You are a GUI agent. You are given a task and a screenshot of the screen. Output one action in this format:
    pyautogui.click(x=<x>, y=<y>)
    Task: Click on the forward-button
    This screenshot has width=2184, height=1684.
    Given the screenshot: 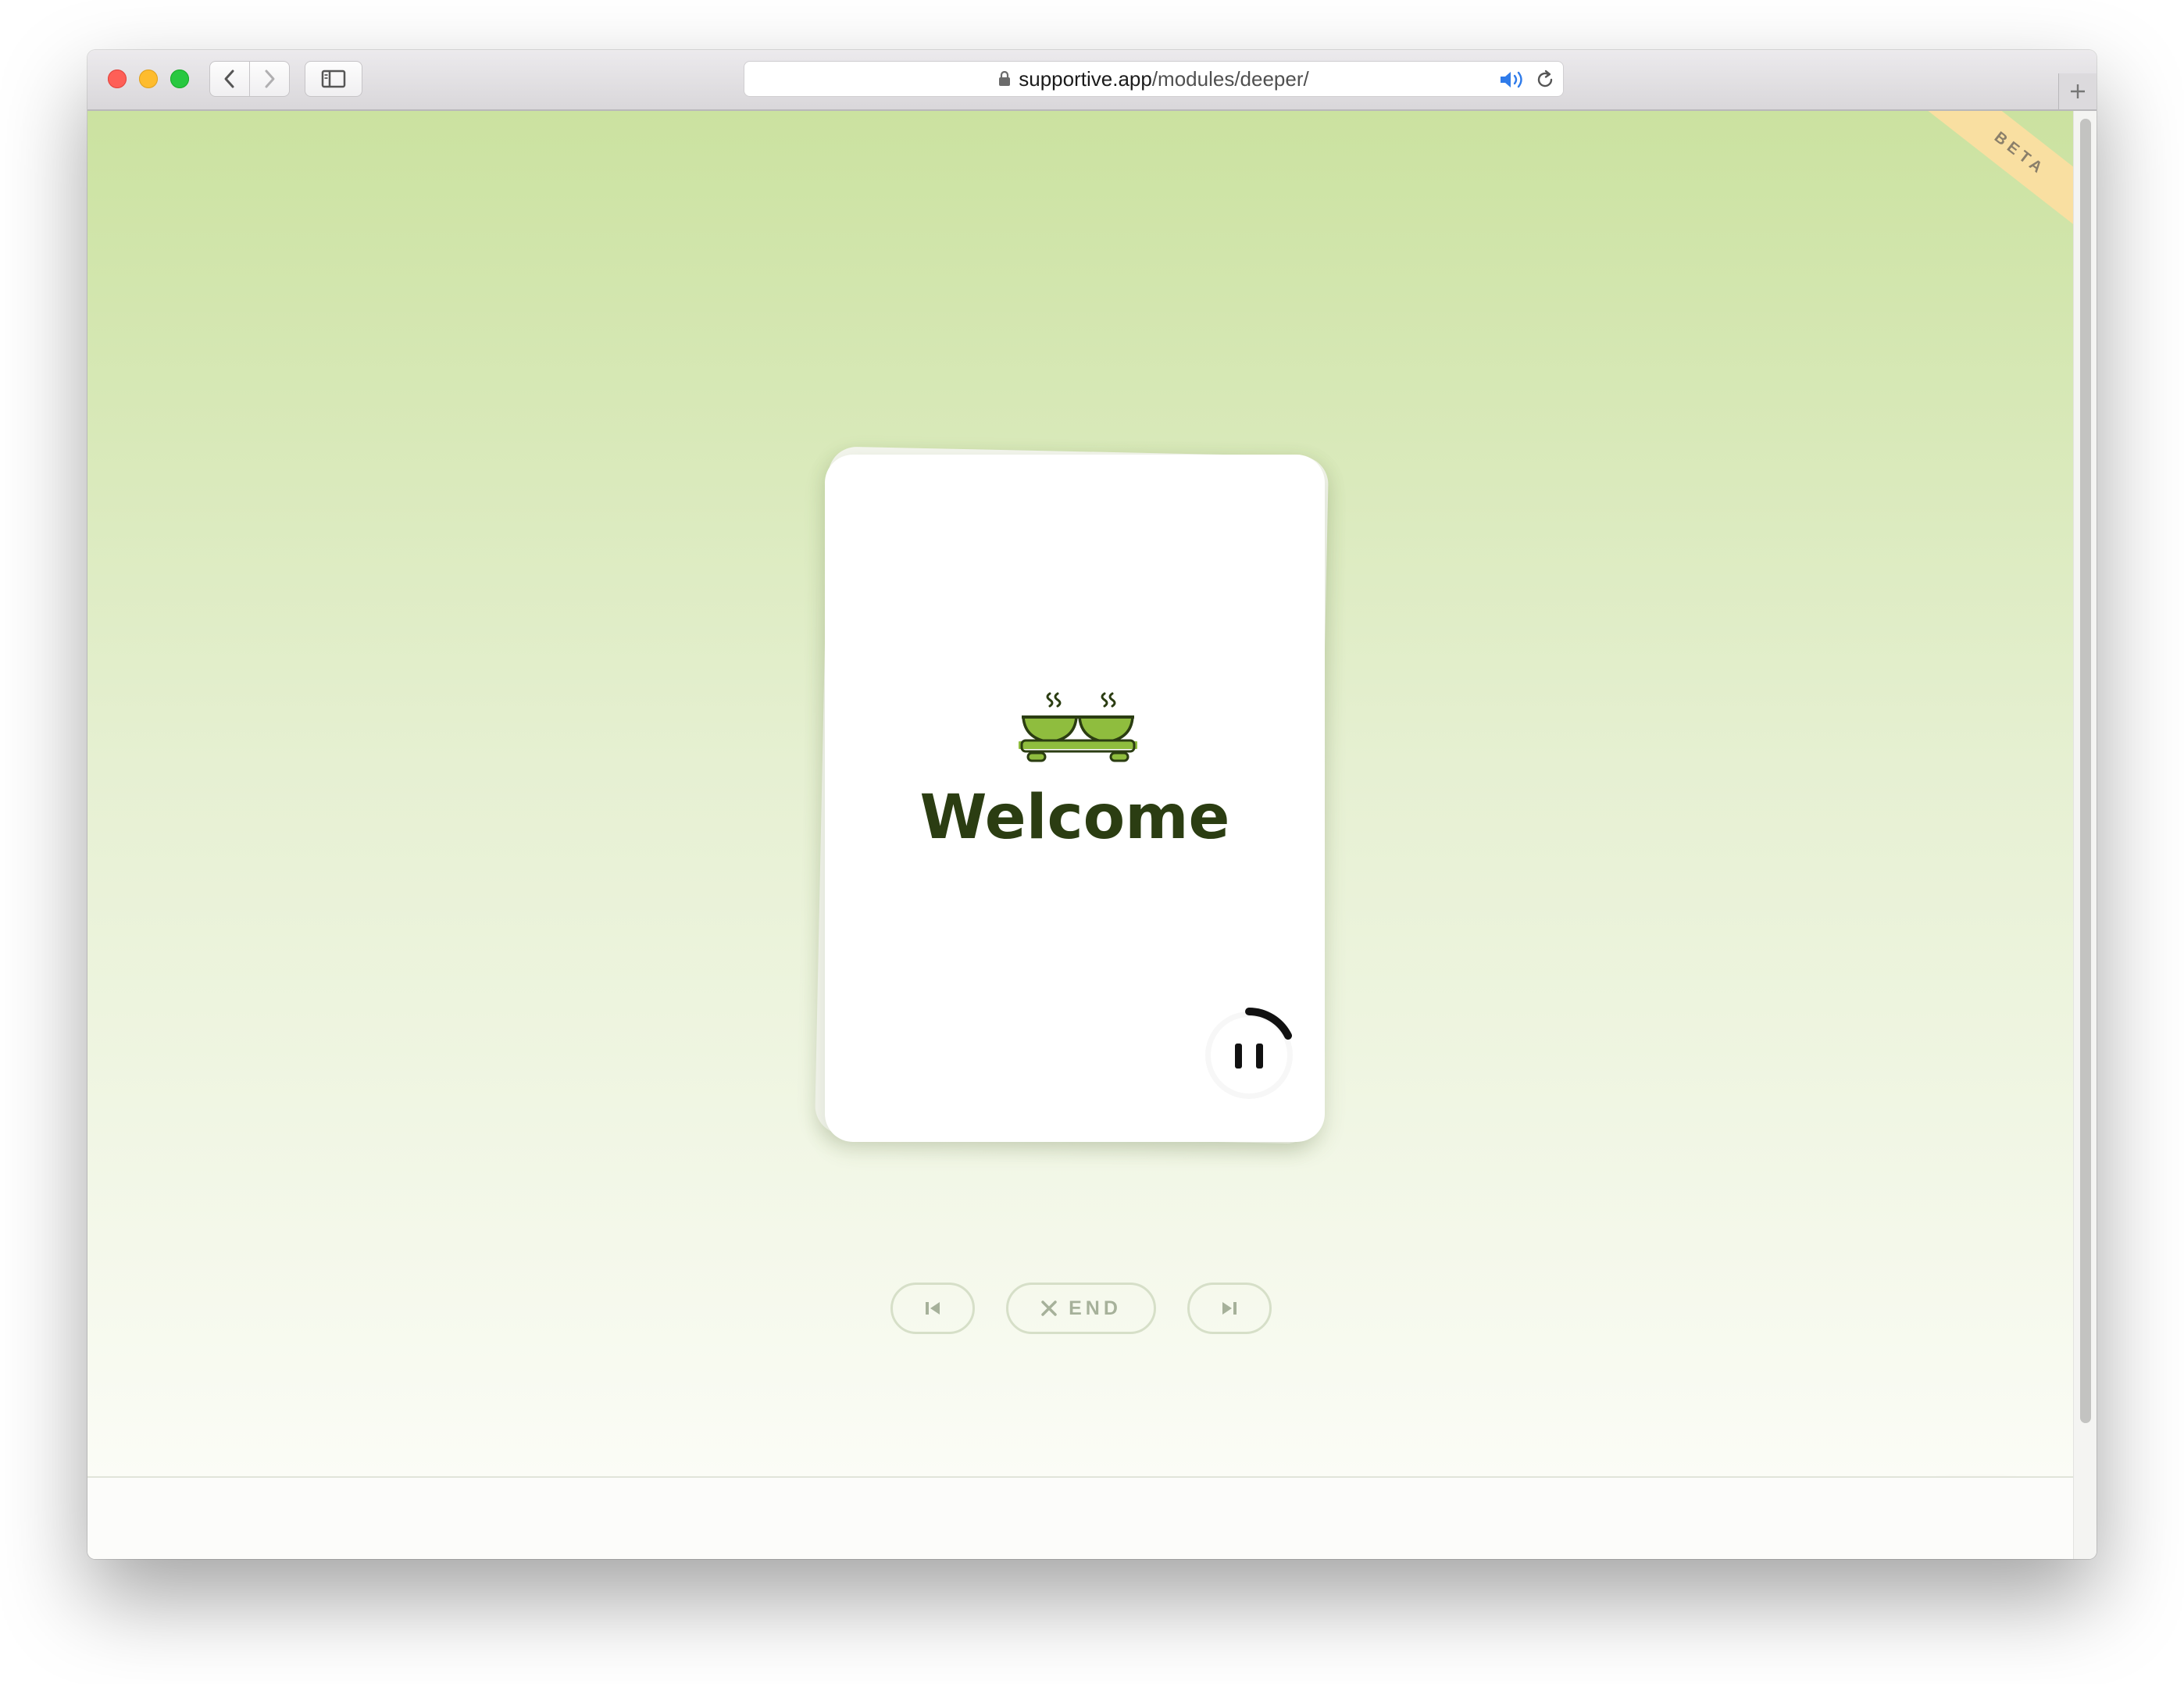 What is the action you would take?
    pyautogui.click(x=269, y=79)
    